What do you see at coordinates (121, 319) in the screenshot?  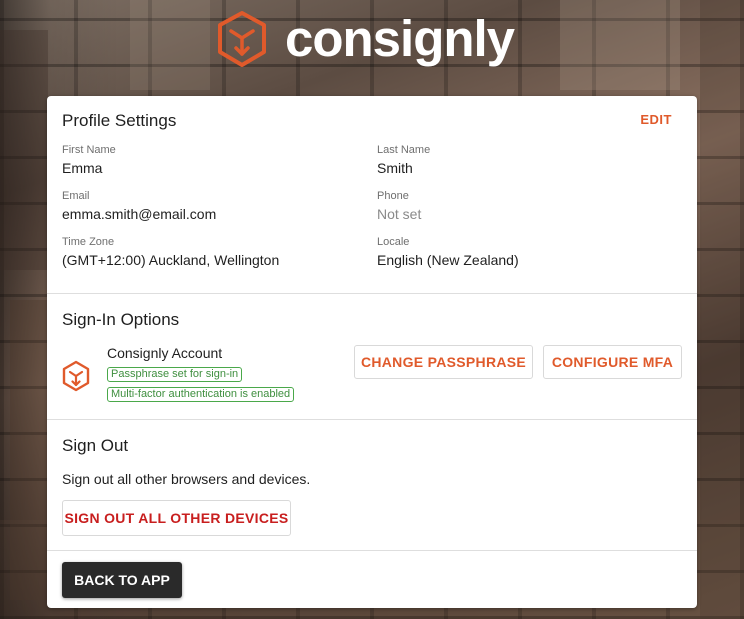 I see `sign-in-options-title: Sign-In Options` at bounding box center [121, 319].